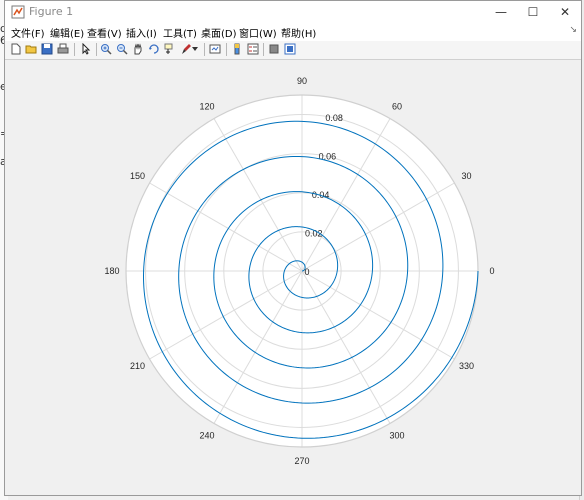 This screenshot has height=500, width=584. Describe the element at coordinates (298, 32) in the screenshot. I see `menu-help: 帮助(H)` at that location.